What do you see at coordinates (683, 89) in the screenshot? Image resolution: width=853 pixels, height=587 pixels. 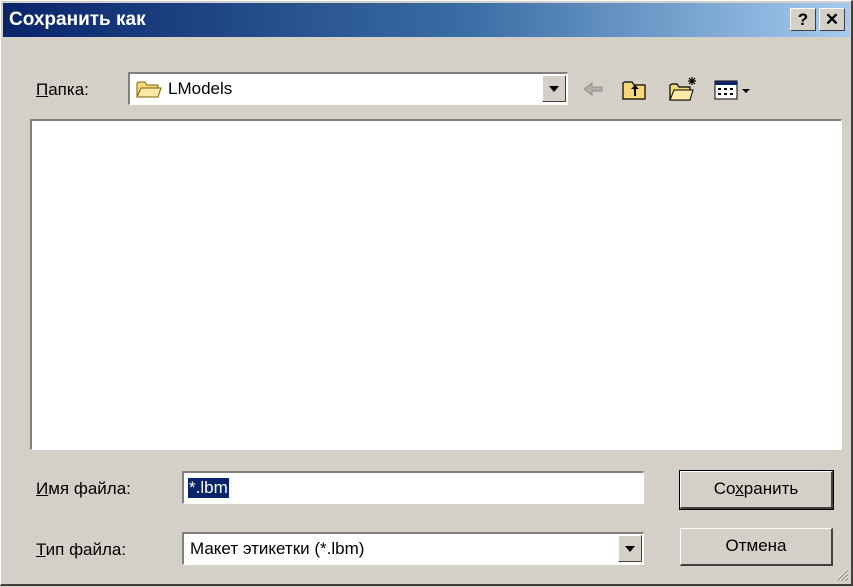 I see `new-folder-icon` at bounding box center [683, 89].